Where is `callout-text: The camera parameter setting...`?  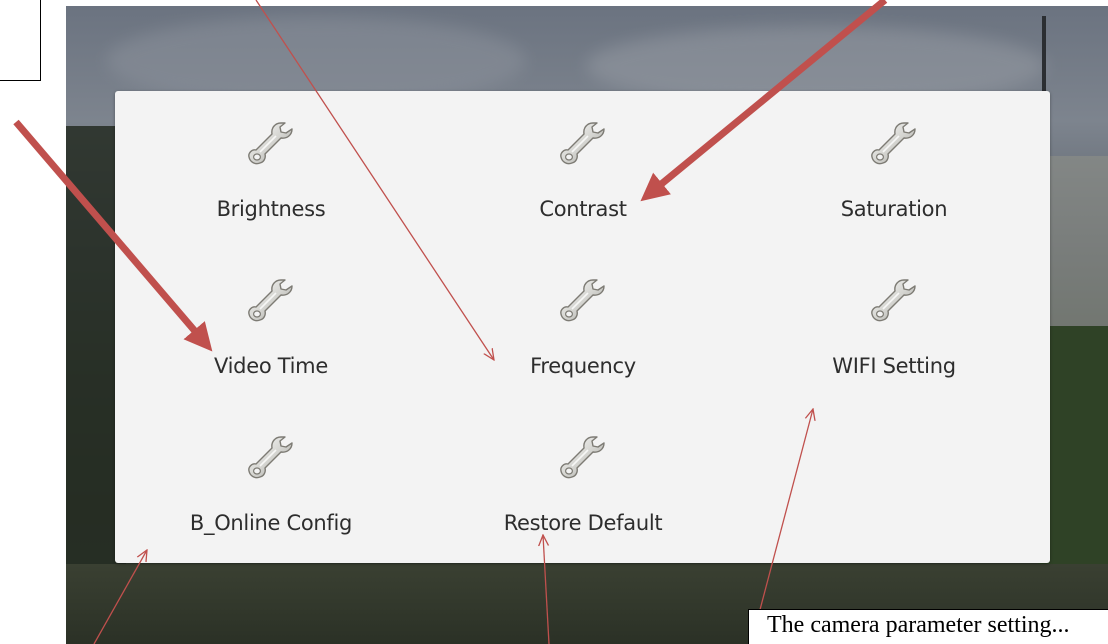 callout-text: The camera parameter setting... is located at coordinates (918, 625).